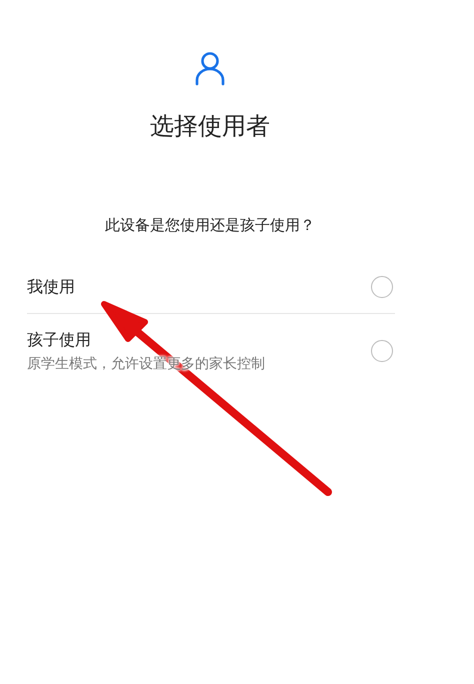  I want to click on question-text: 此设备是您使用还是孩子使用？, so click(210, 225).